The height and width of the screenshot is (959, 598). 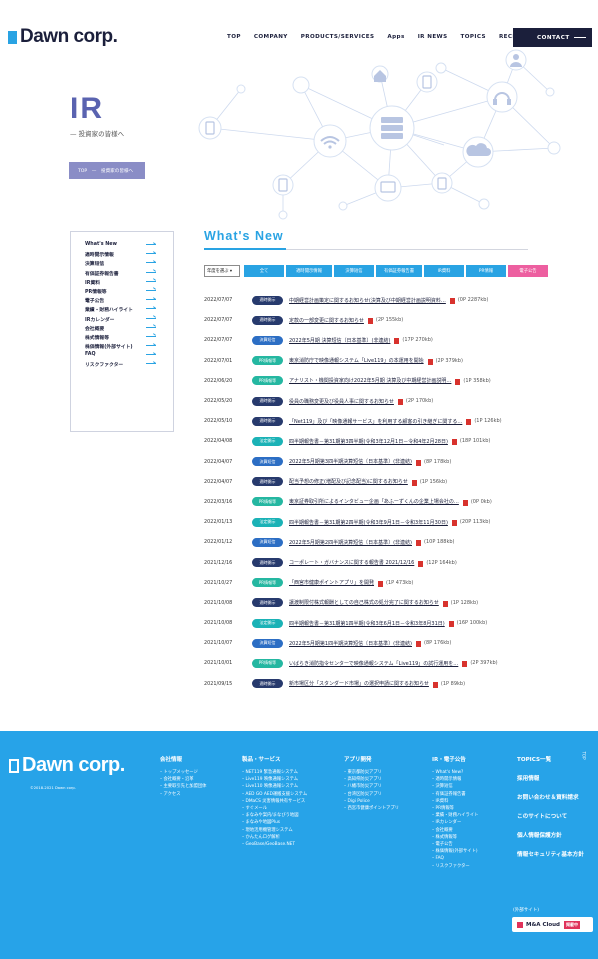 What do you see at coordinates (288, 808) in the screenshot?
I see `footer-link: すぐメール` at bounding box center [288, 808].